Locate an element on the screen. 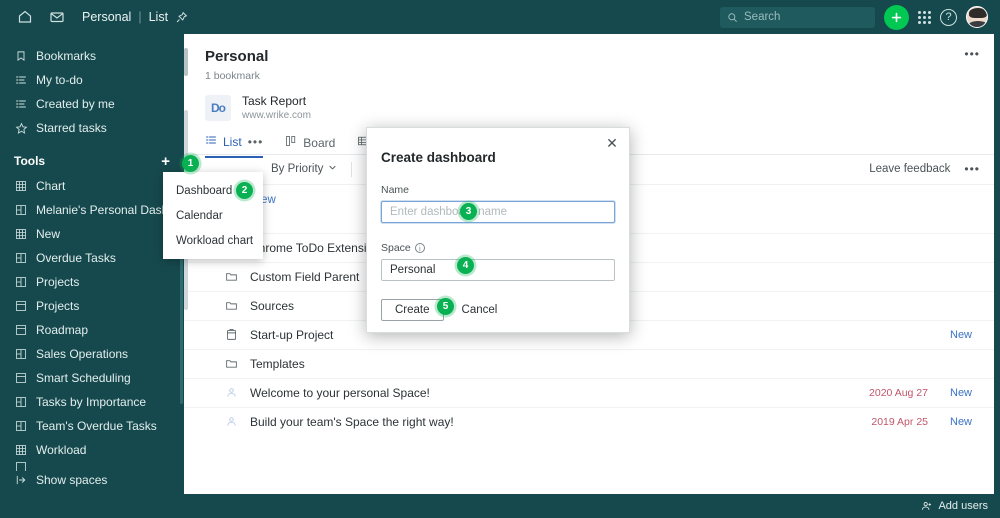 The width and height of the screenshot is (1000, 518). bookmark-url: www.wrike.com is located at coordinates (276, 116).